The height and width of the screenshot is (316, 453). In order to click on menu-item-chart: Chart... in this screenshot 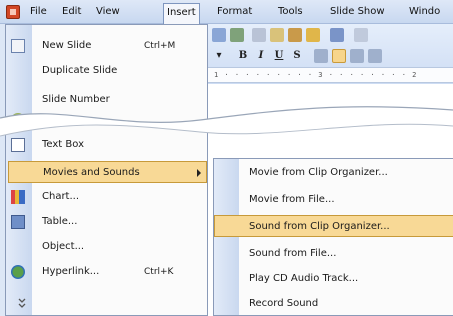, I will do `click(106, 197)`.